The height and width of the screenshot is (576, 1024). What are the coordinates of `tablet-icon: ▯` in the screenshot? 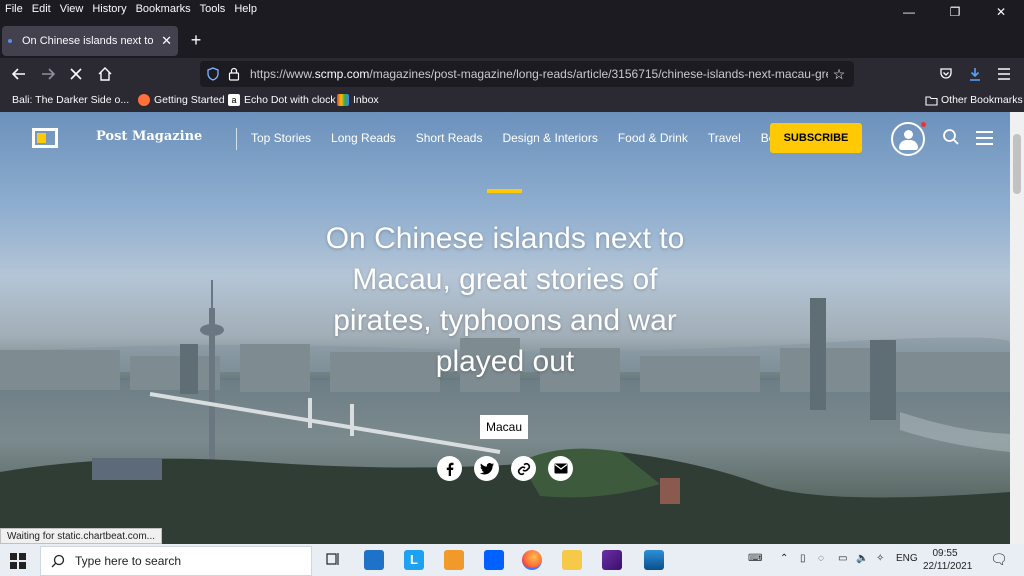 It's located at (803, 558).